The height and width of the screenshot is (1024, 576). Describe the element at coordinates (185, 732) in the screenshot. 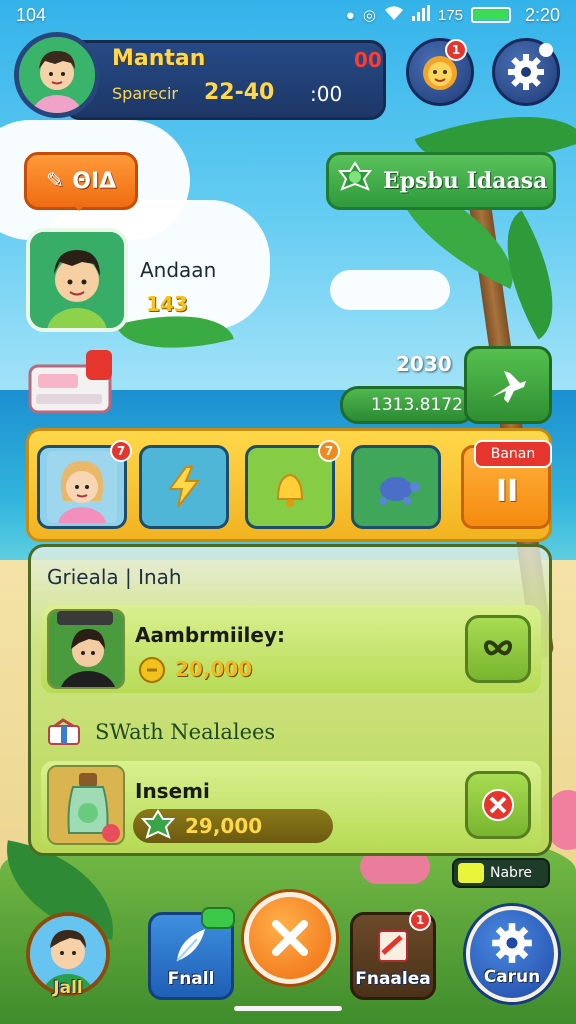

I see `section-label: SWath Nealalees` at that location.